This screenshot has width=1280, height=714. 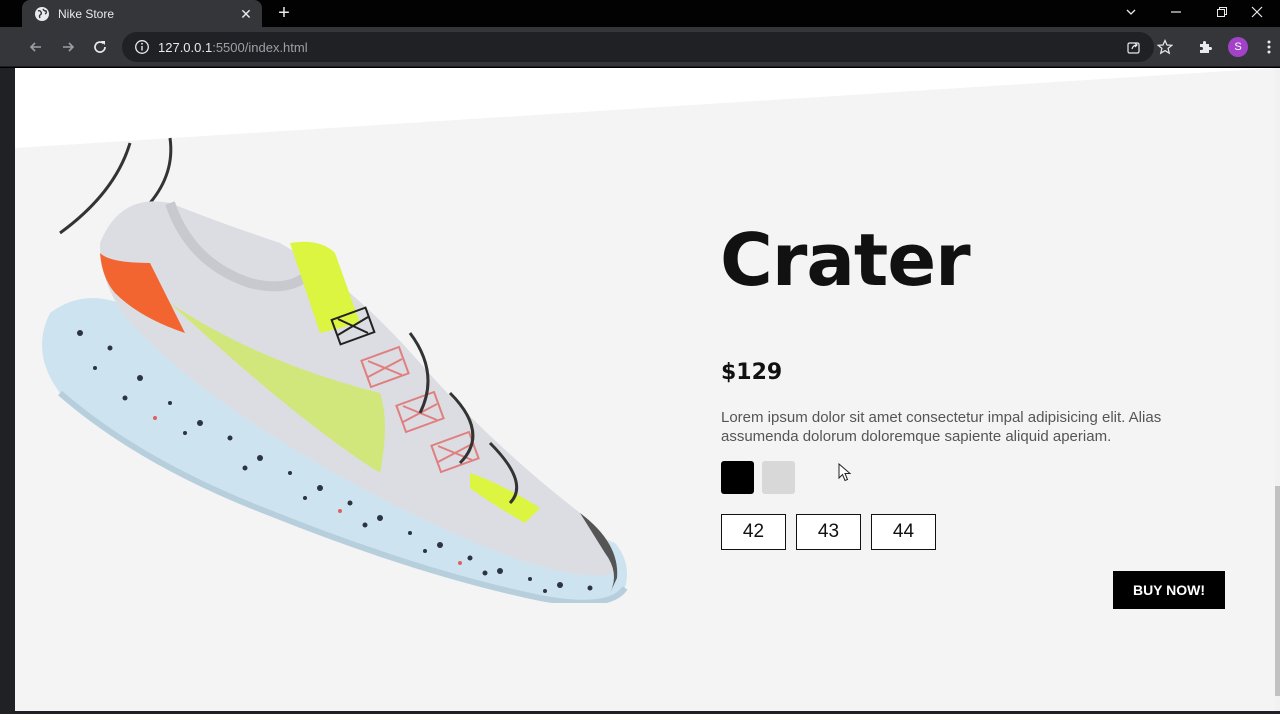 What do you see at coordinates (1169, 590) in the screenshot?
I see `buy-now-button: BUY NOW!` at bounding box center [1169, 590].